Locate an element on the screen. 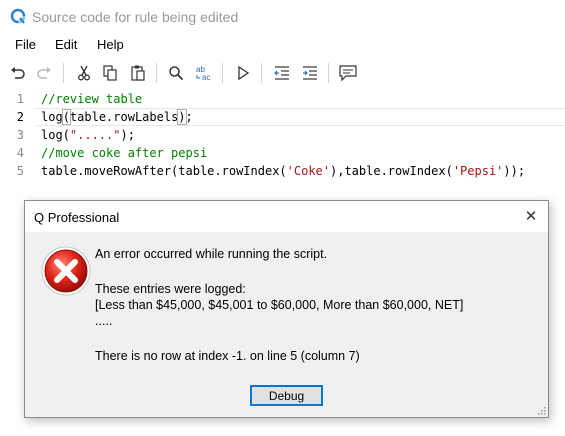  window-title: Source code for rule being edited is located at coordinates (135, 17).